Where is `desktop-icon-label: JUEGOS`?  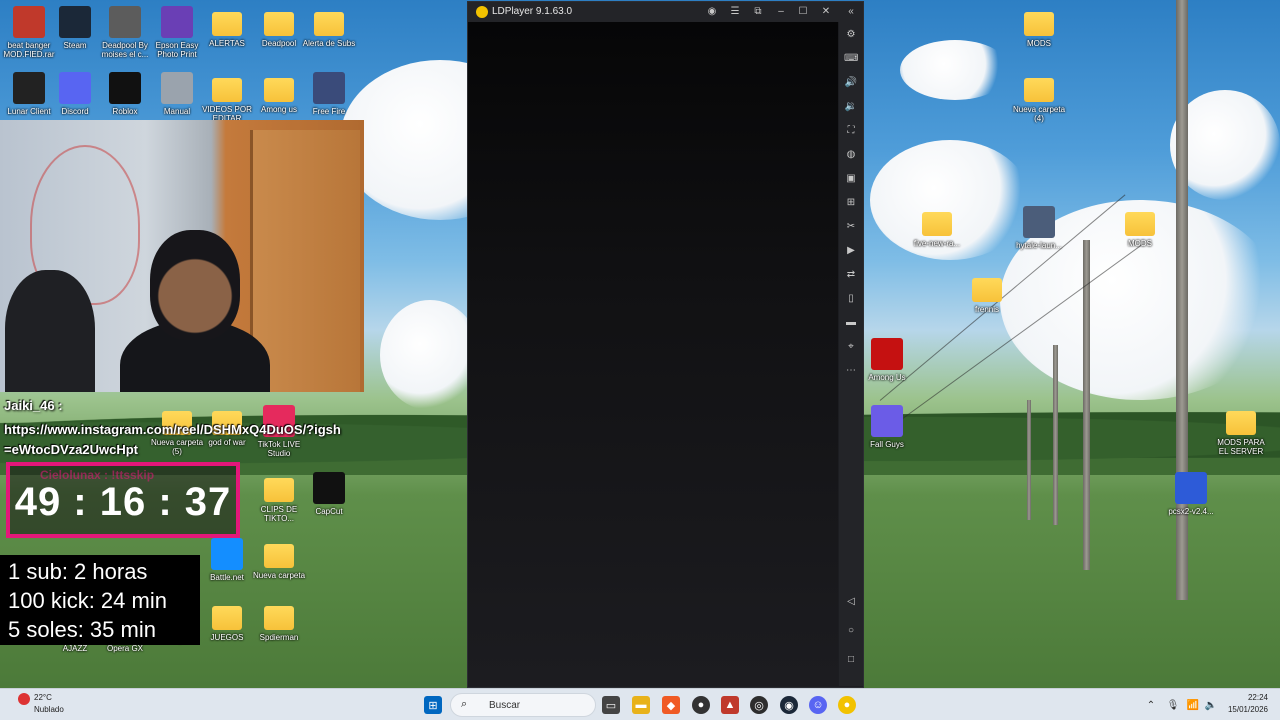
desktop-icon-label: JUEGOS is located at coordinates (227, 637).